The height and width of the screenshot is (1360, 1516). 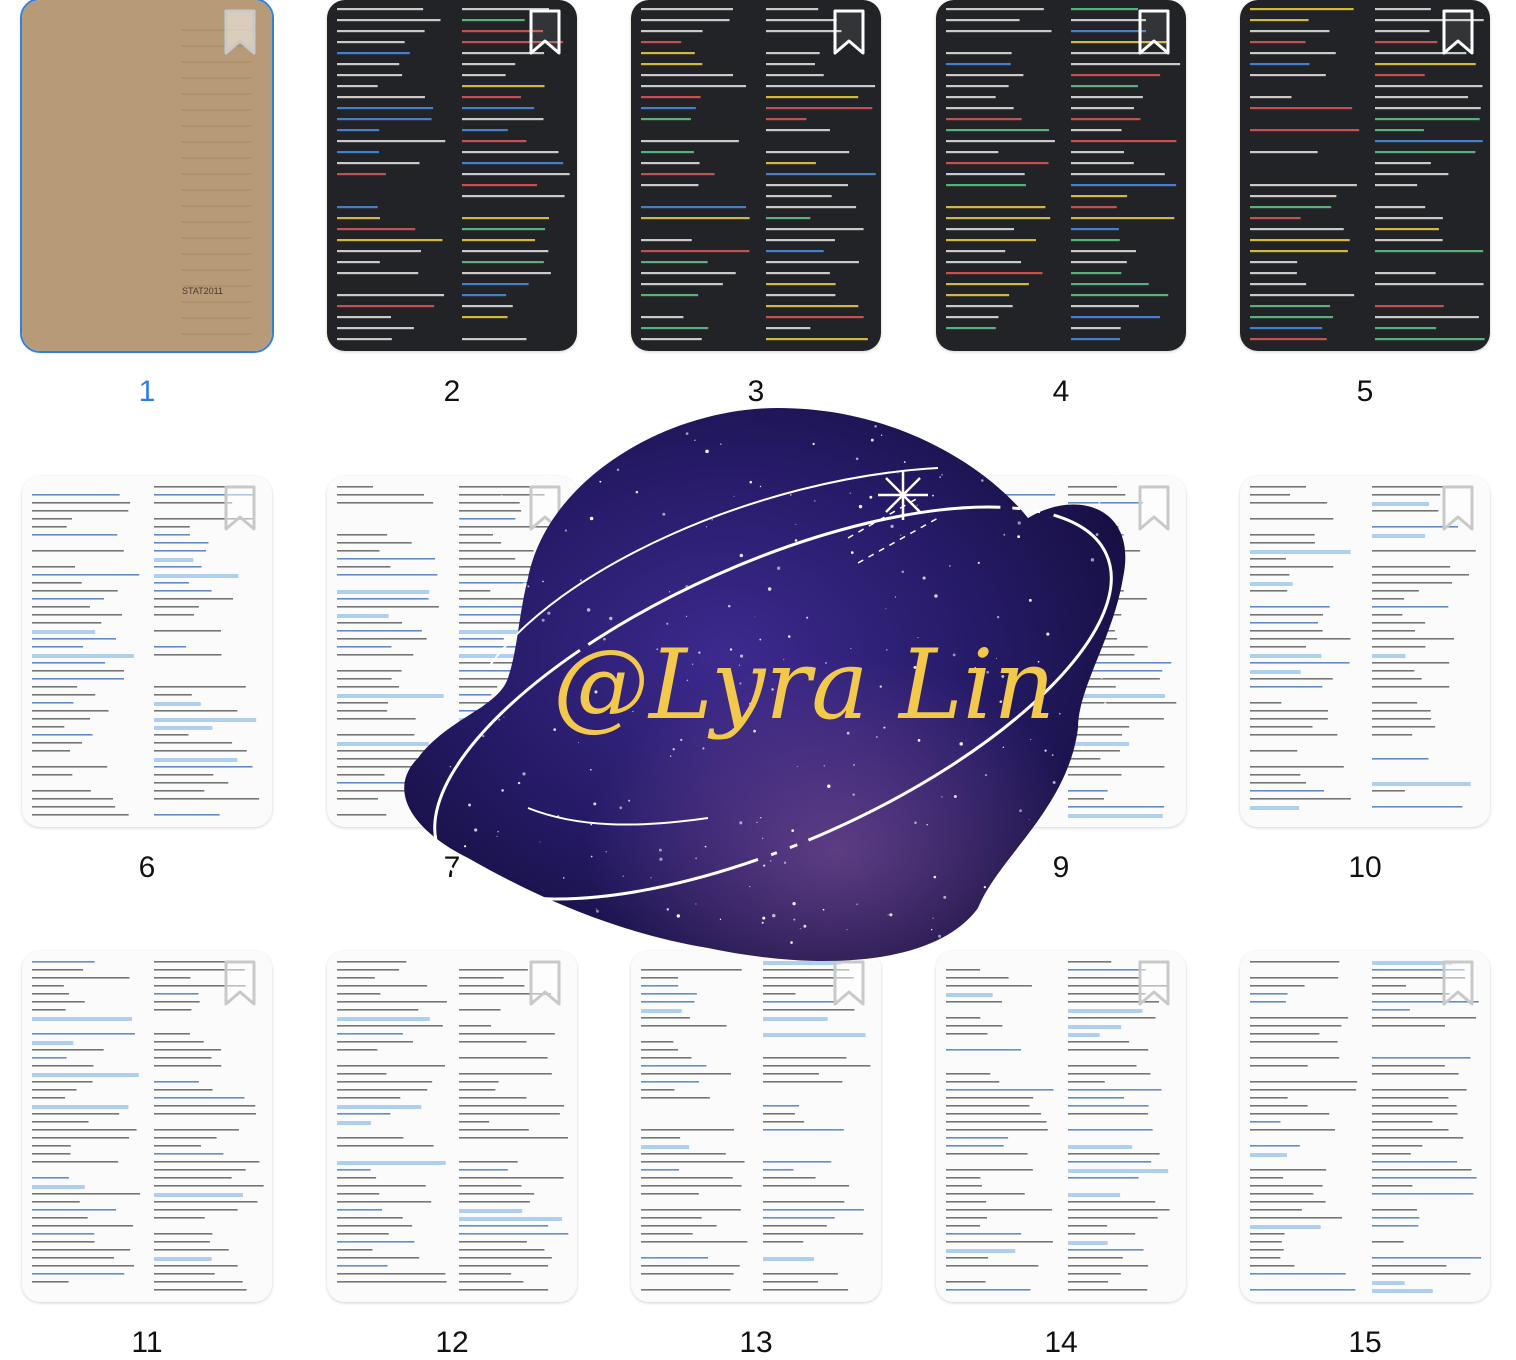 What do you see at coordinates (147, 1342) in the screenshot?
I see `page-number-label: 11` at bounding box center [147, 1342].